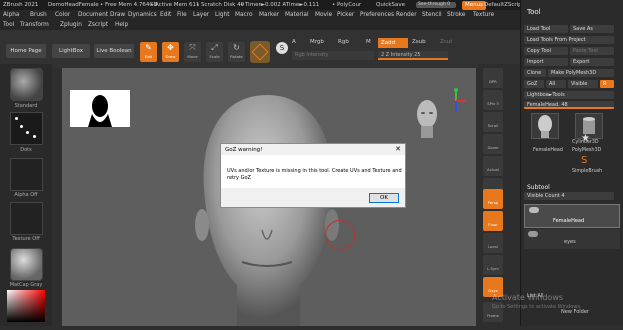 This screenshot has height=330, width=623. What do you see at coordinates (493, 78) in the screenshot?
I see `bpr-button: BPR` at bounding box center [493, 78].